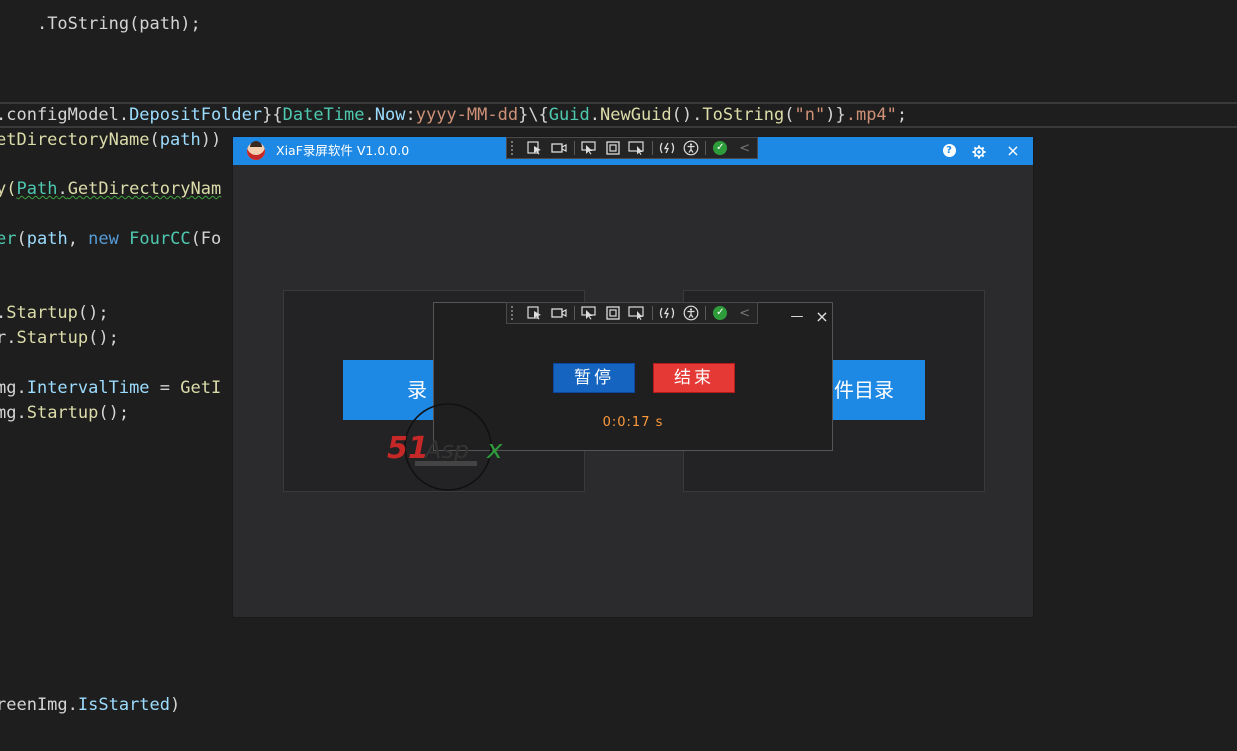 The width and height of the screenshot is (1237, 751). I want to click on code-token: GetDirectoryNam, so click(144, 189).